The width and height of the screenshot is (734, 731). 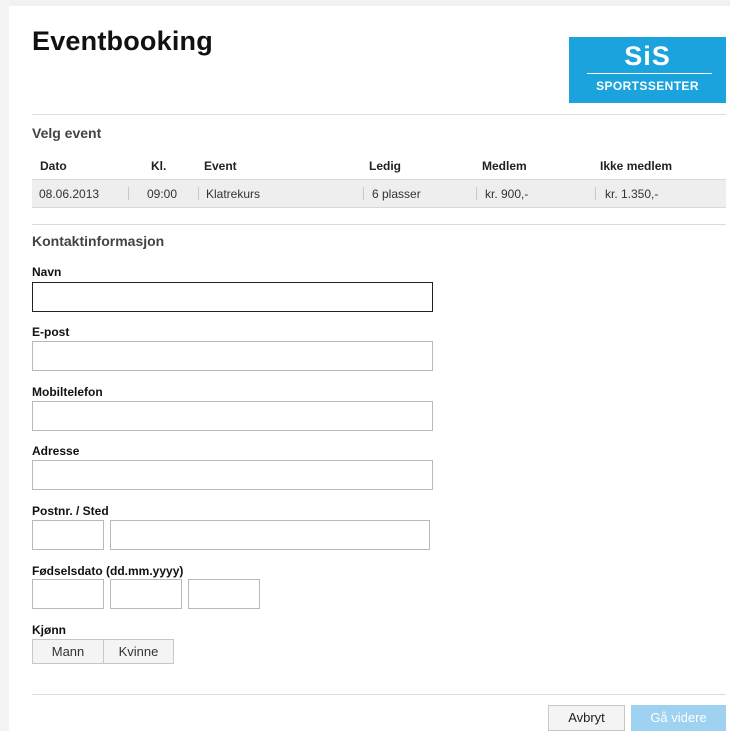 I want to click on birth-day-input, so click(x=68, y=594).